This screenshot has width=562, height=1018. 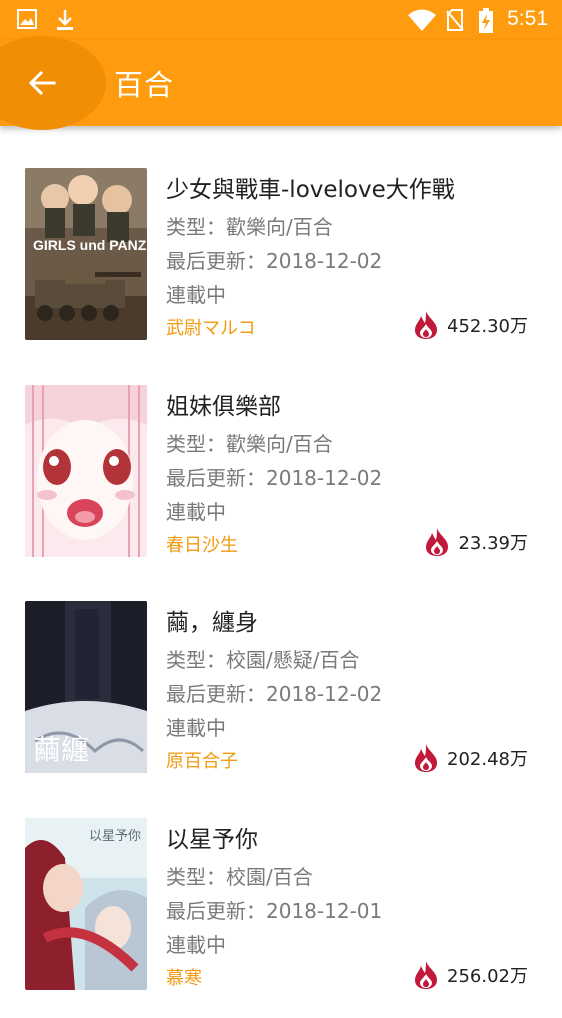 What do you see at coordinates (202, 544) in the screenshot?
I see `comic-author: 春日沙生` at bounding box center [202, 544].